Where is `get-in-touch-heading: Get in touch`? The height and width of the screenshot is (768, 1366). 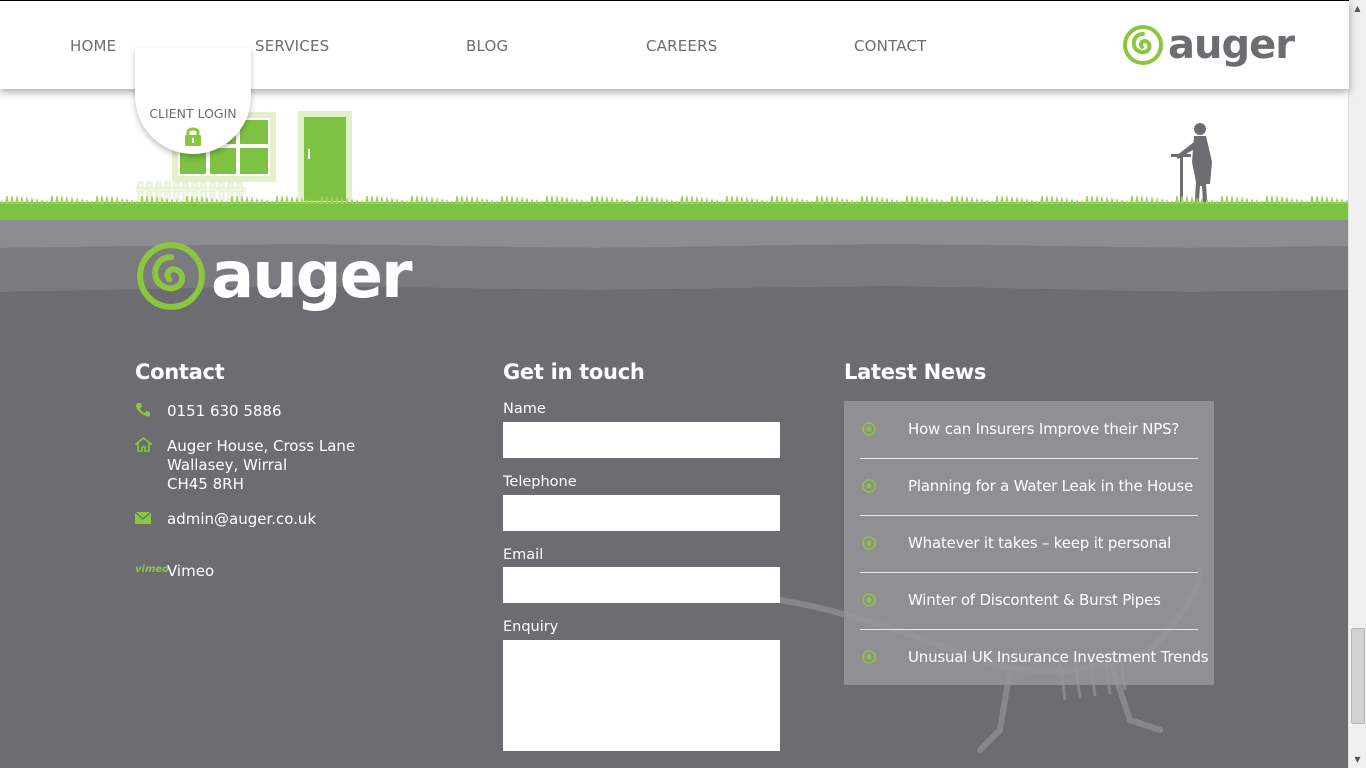
get-in-touch-heading: Get in touch is located at coordinates (574, 372).